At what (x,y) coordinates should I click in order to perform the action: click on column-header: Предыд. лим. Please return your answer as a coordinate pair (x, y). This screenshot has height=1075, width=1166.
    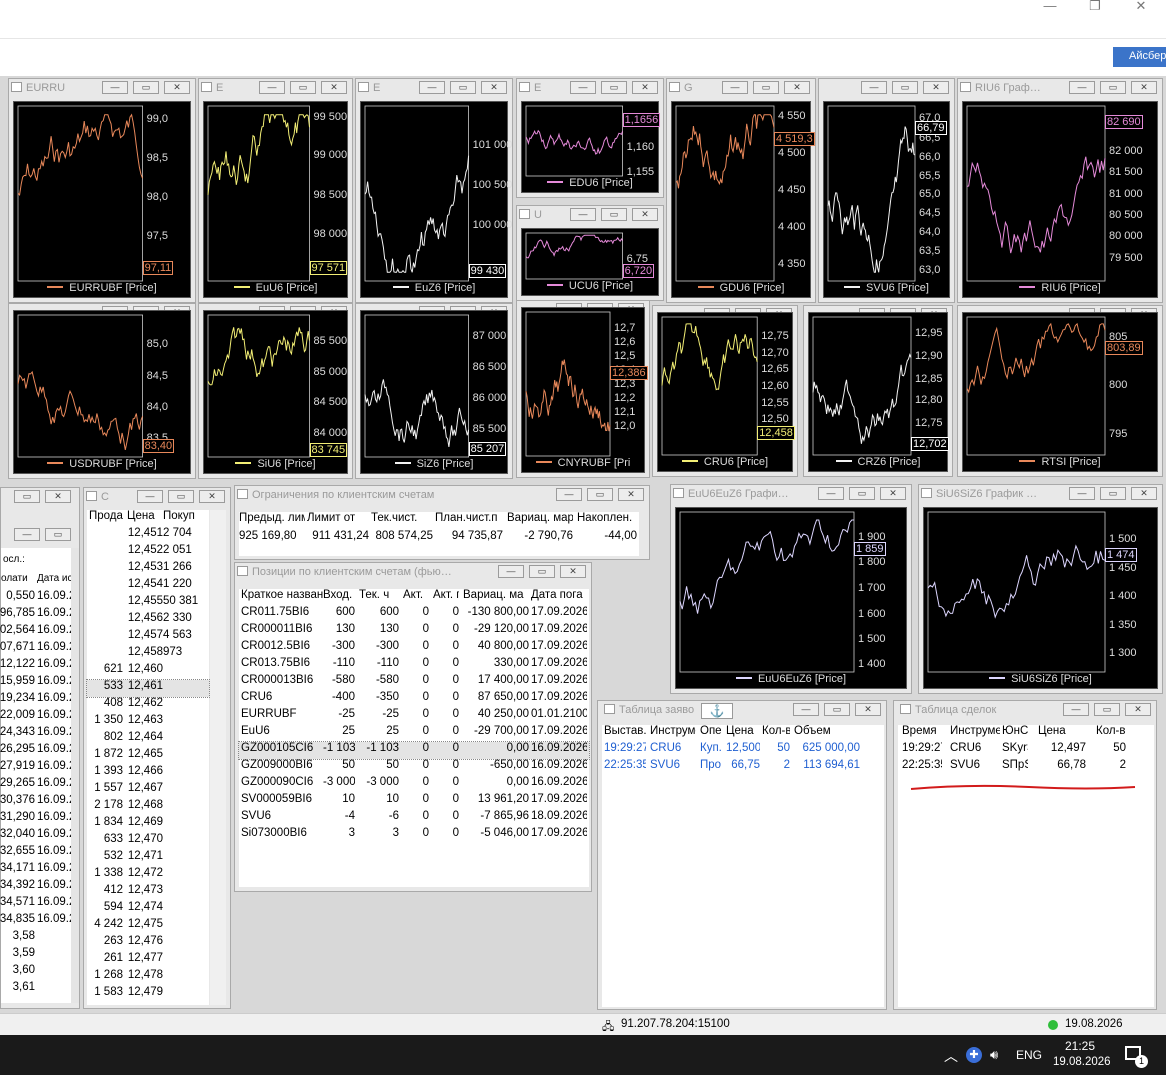
    Looking at the image, I should click on (272, 518).